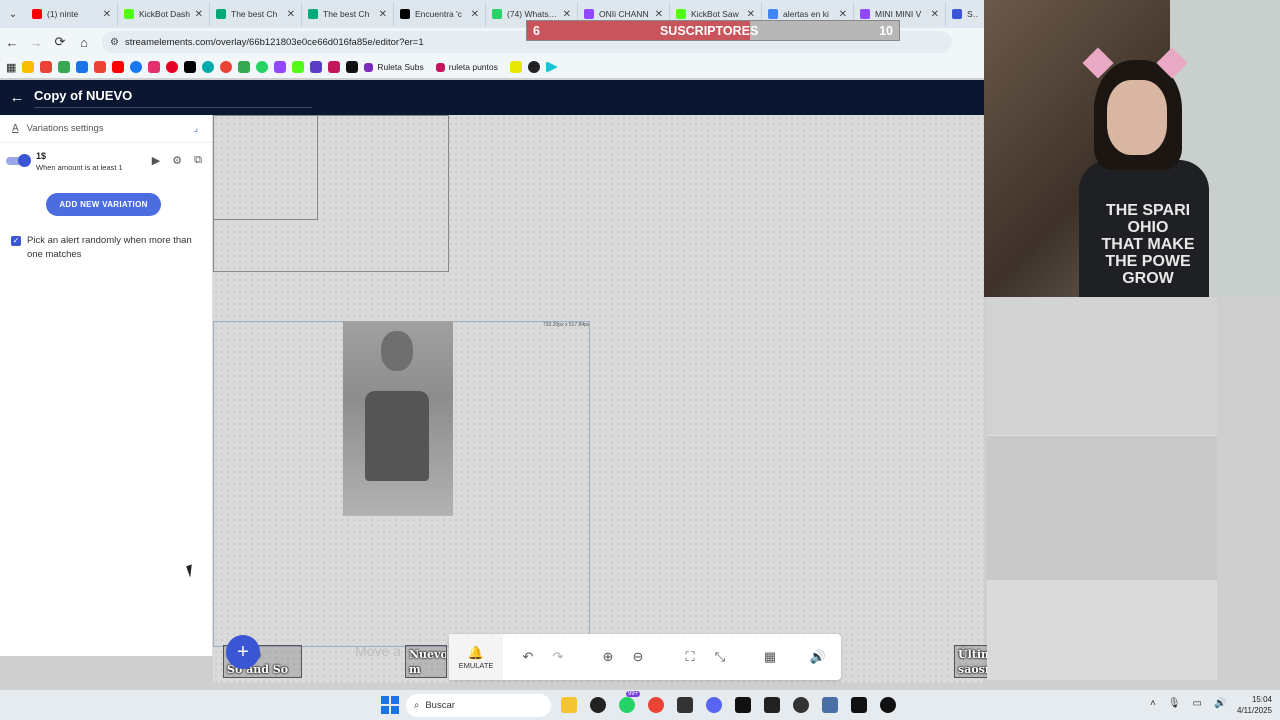  Describe the element at coordinates (13, 14) in the screenshot. I see `tab-search-icon: ⌄` at that location.